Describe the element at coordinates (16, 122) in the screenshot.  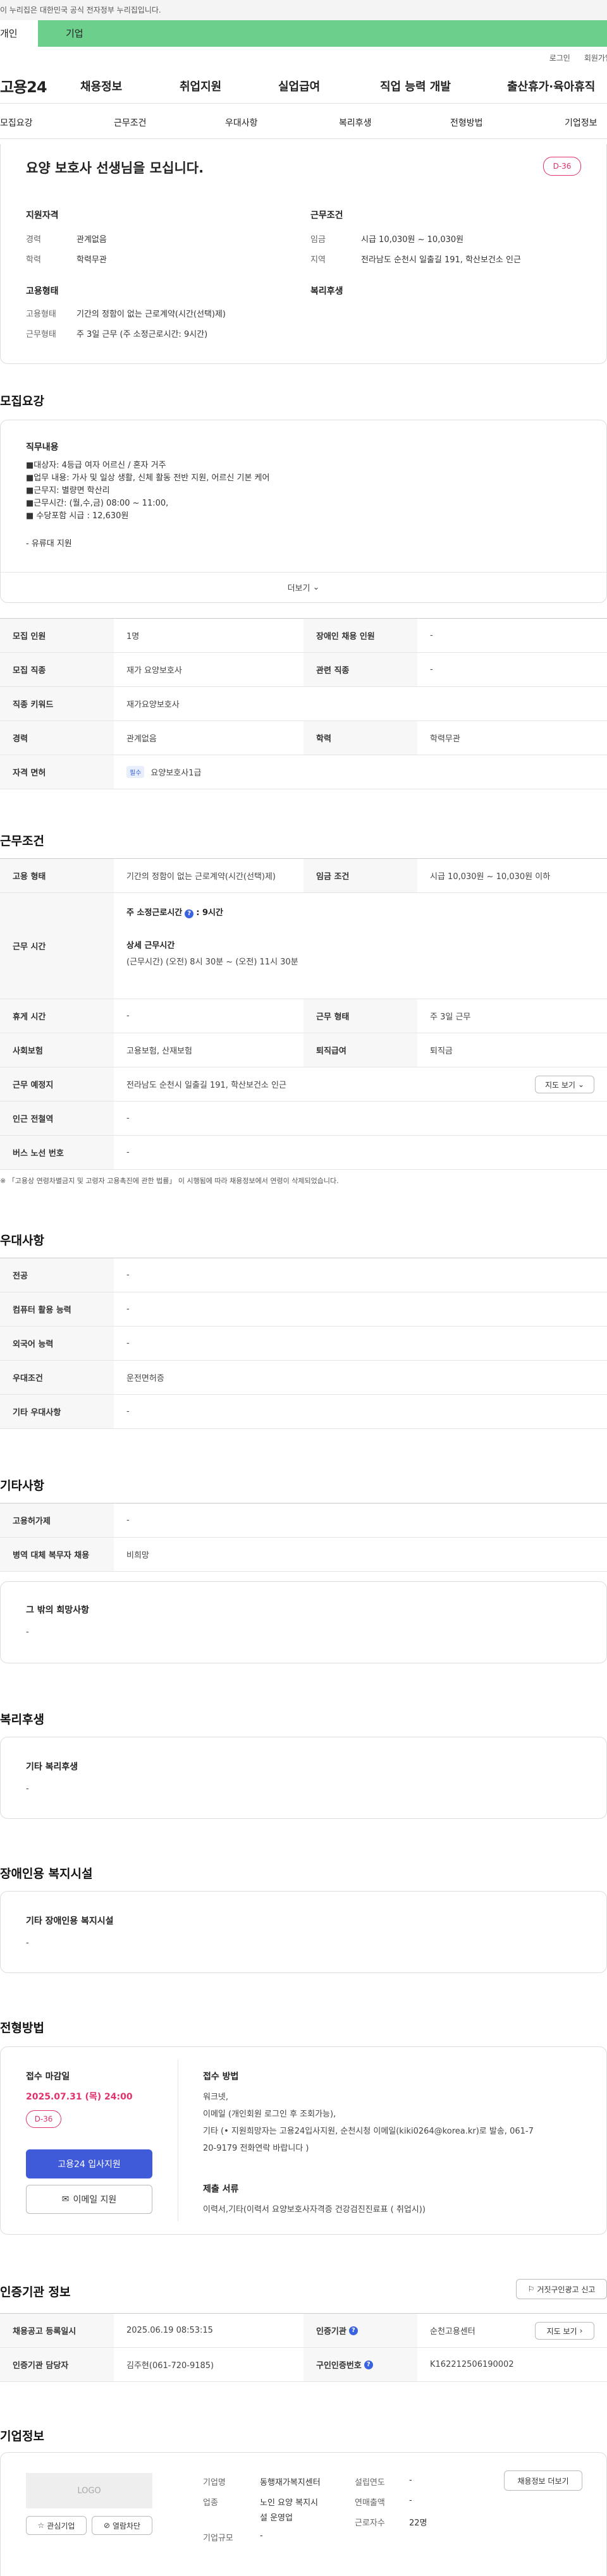
I see `snav-recruit: 모집요강` at that location.